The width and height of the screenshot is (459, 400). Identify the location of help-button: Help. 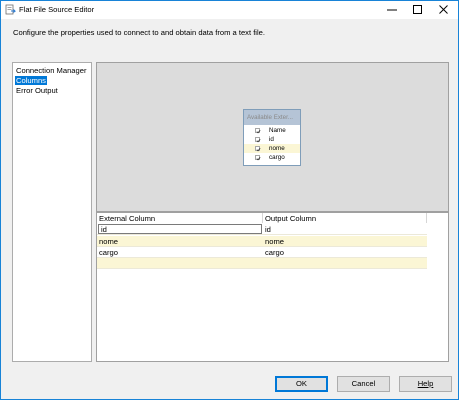
(425, 384).